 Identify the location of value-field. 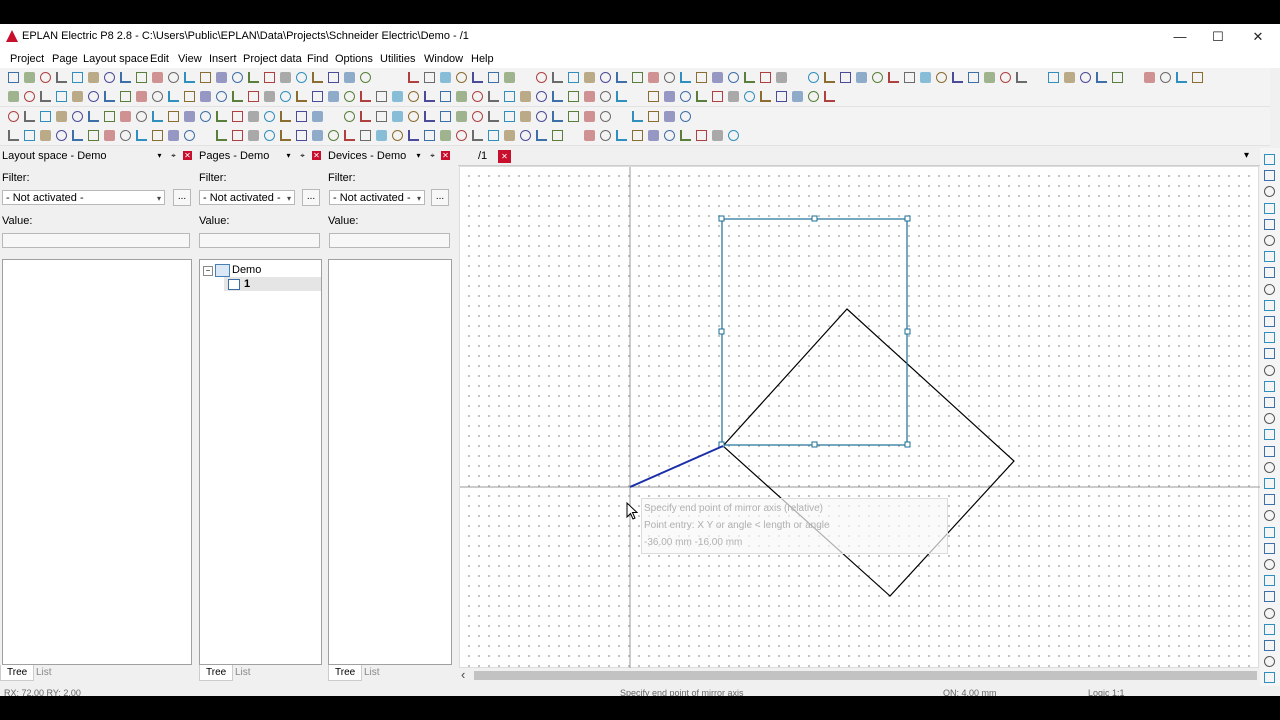
(259, 240).